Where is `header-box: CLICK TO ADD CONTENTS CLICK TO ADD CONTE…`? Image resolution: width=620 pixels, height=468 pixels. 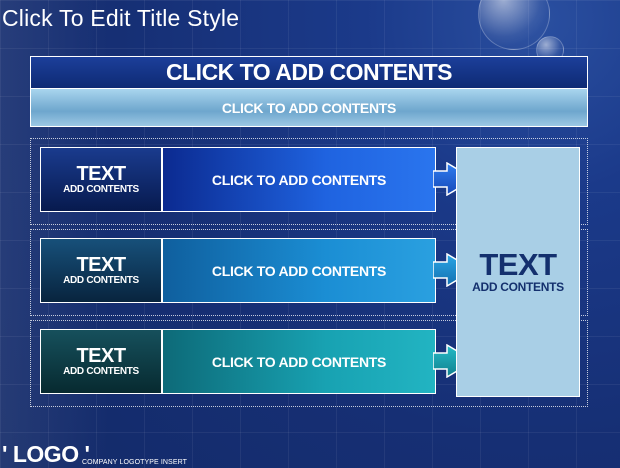
header-box: CLICK TO ADD CONTENTS CLICK TO ADD CONTE… is located at coordinates (309, 91).